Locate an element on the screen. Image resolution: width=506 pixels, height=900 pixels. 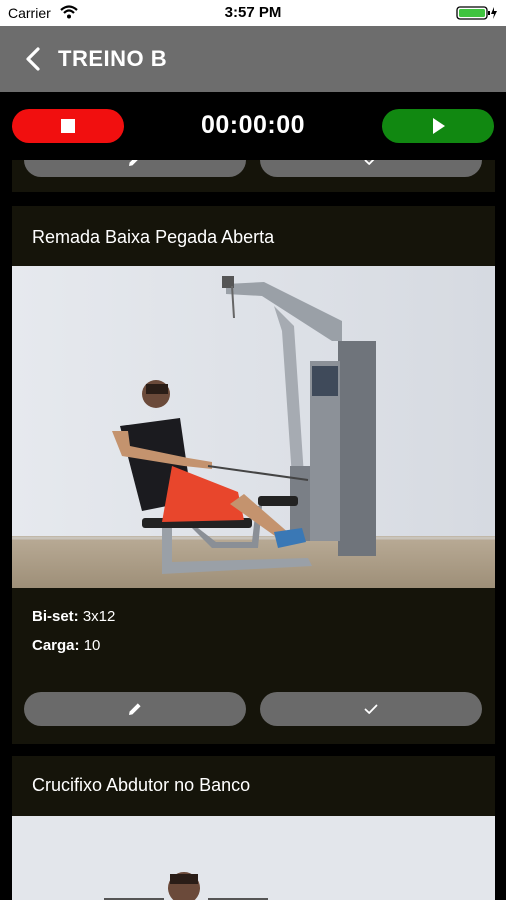
exercise-title: Remada Baixa Pegada Aberta is located at coordinates (153, 237).